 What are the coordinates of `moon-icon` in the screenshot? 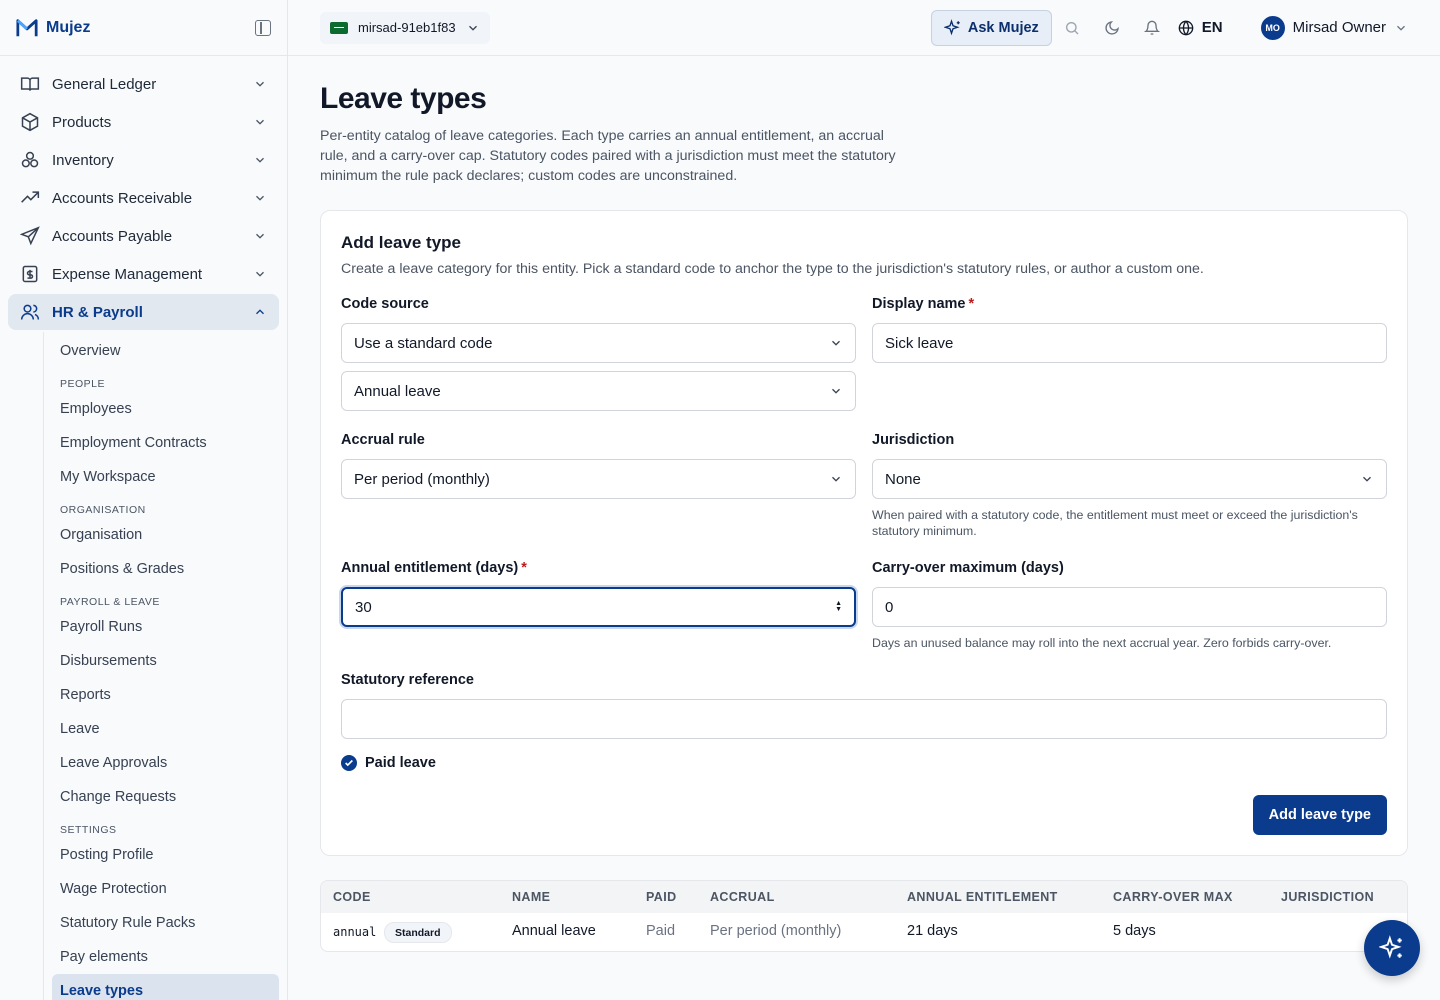 It's located at (1112, 28).